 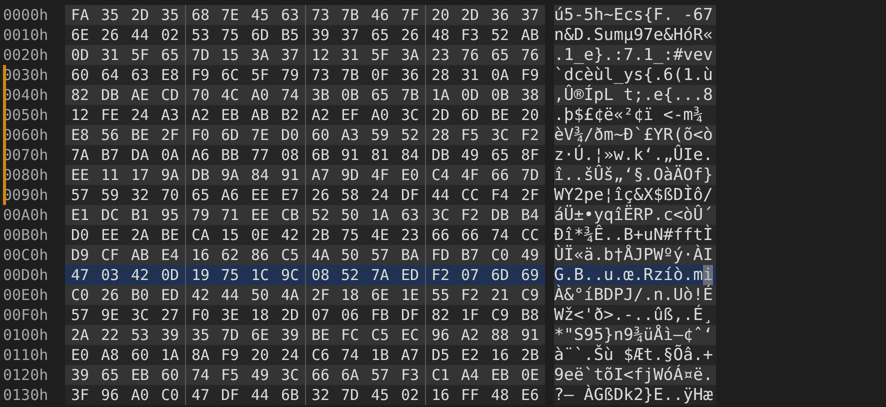 What do you see at coordinates (290, 75) in the screenshot?
I see `hex-byte: 79` at bounding box center [290, 75].